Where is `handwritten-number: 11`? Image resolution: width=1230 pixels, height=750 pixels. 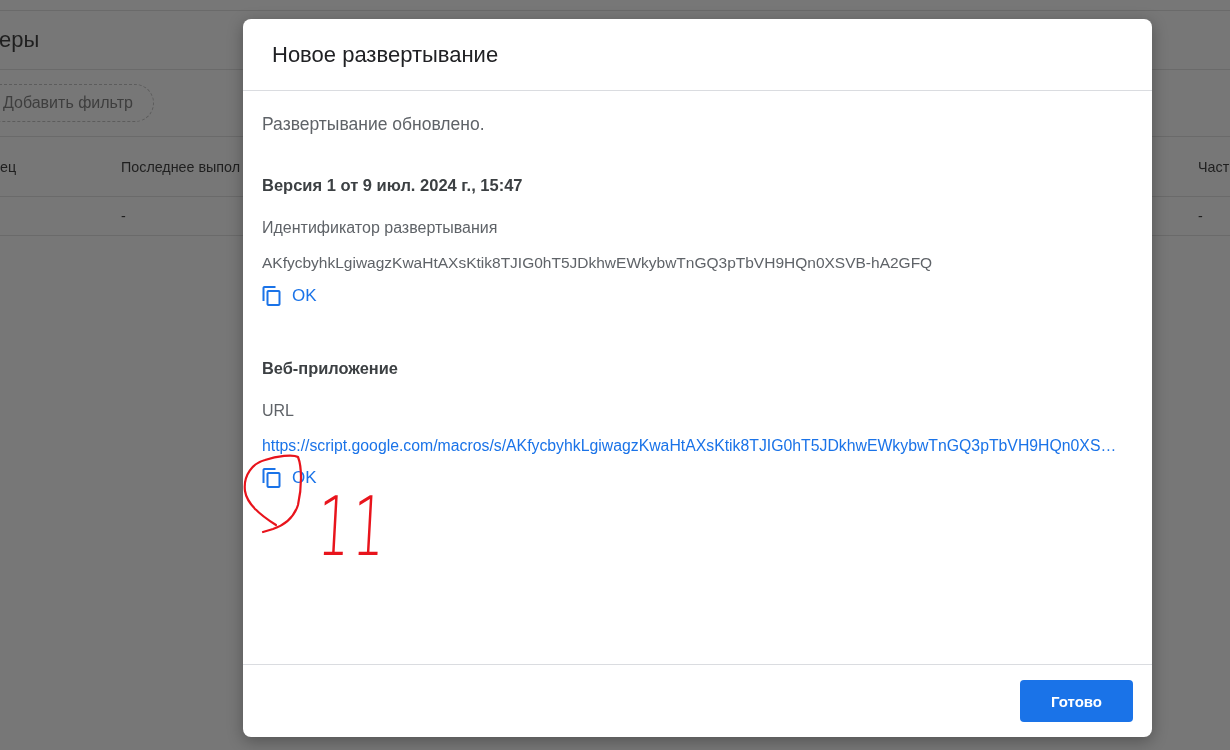
handwritten-number: 11 is located at coordinates (352, 527).